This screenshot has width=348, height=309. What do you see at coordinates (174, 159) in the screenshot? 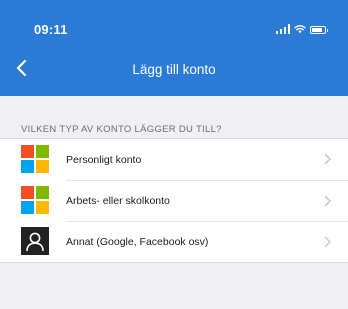
I see `account-option-personal: Personligt konto` at bounding box center [174, 159].